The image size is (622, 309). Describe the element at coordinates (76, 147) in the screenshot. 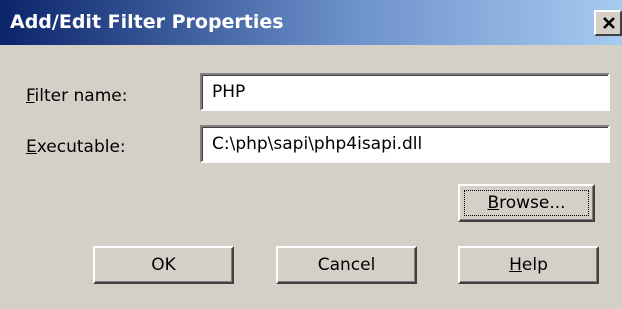

I see `executable-label: Executable:` at that location.